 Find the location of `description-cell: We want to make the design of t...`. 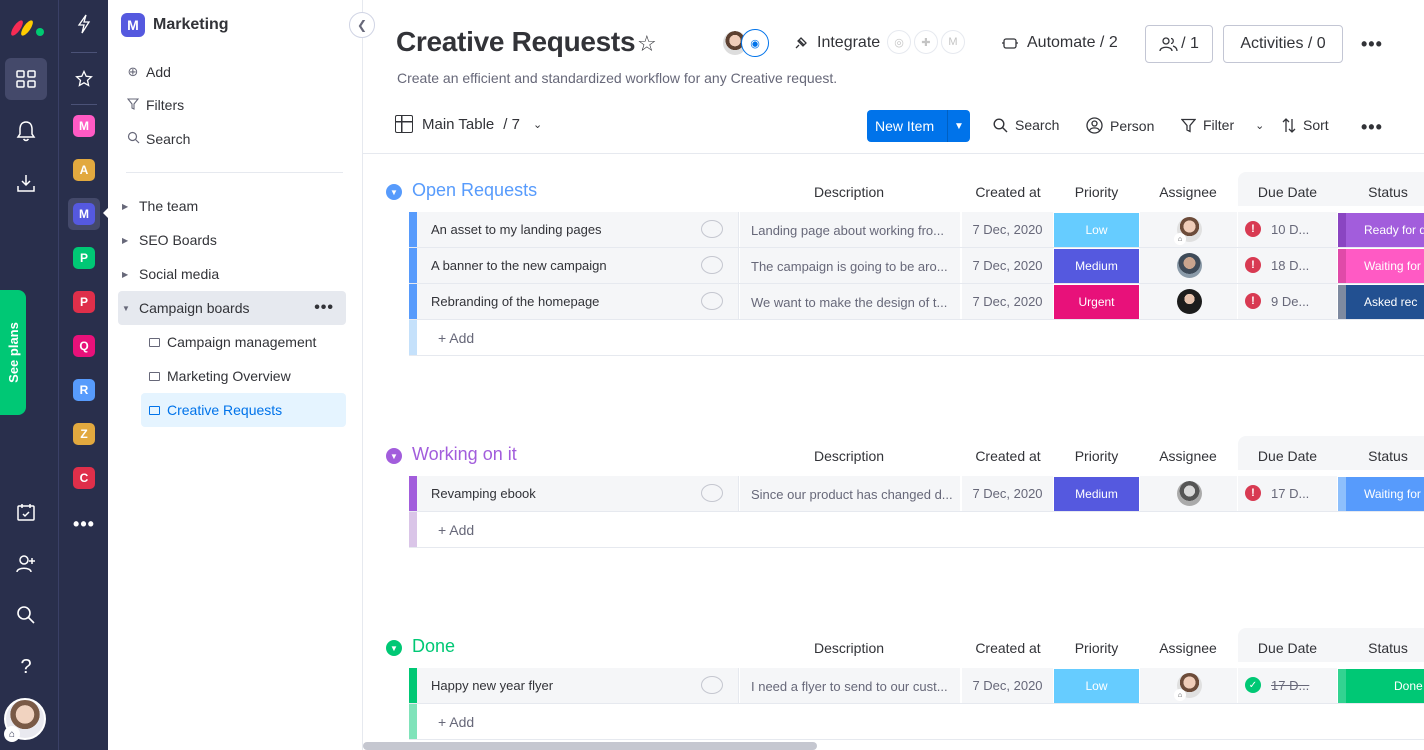

description-cell: We want to make the design of t... is located at coordinates (850, 301).